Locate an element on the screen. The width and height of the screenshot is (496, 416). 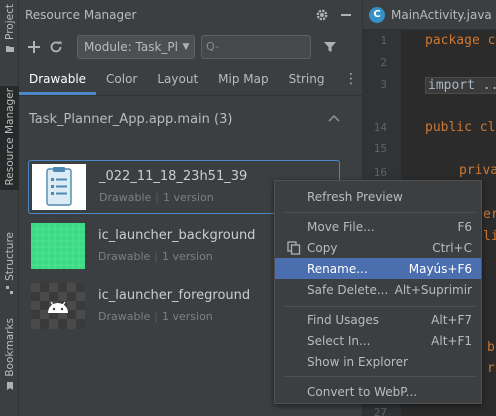
menu-item-shortcut: F6 is located at coordinates (464, 226).